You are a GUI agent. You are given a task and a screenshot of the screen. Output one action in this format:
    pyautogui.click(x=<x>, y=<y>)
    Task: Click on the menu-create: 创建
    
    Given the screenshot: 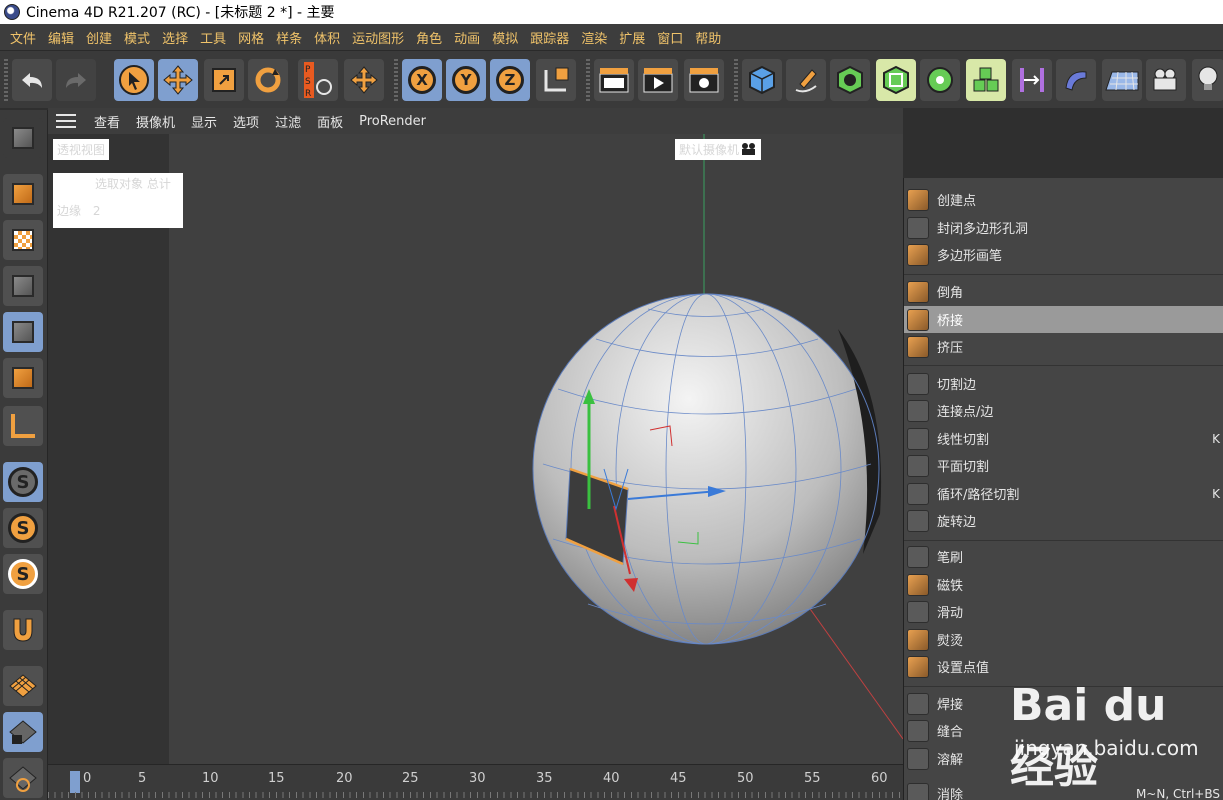 What is the action you would take?
    pyautogui.click(x=99, y=37)
    